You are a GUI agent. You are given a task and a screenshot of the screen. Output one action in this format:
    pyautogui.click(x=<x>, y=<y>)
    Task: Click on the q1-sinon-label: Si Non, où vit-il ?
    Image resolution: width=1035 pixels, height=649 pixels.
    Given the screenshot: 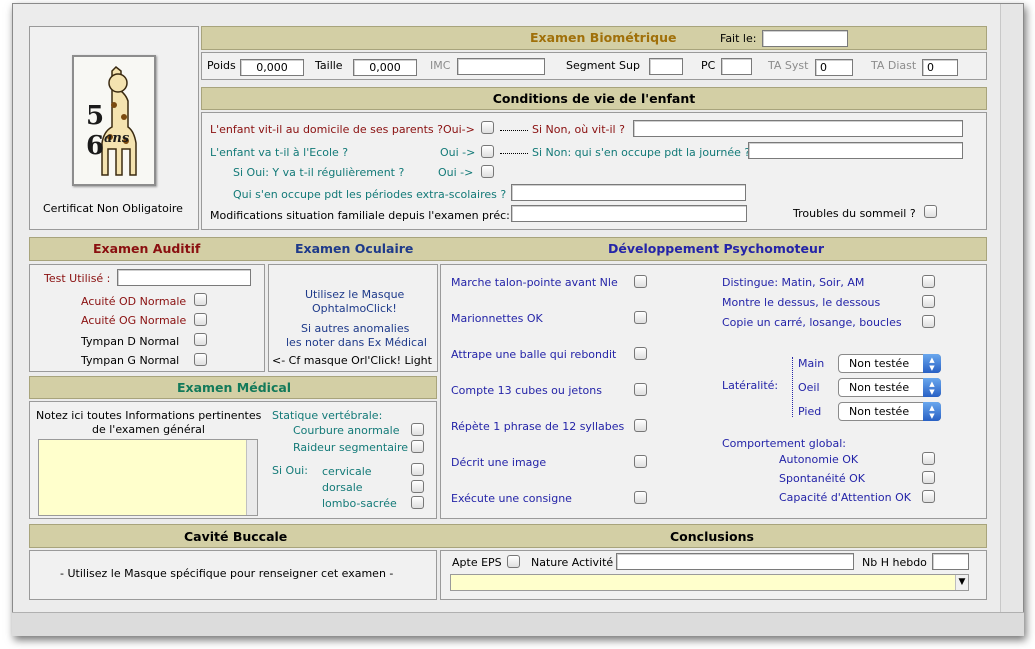 What is the action you would take?
    pyautogui.click(x=578, y=129)
    